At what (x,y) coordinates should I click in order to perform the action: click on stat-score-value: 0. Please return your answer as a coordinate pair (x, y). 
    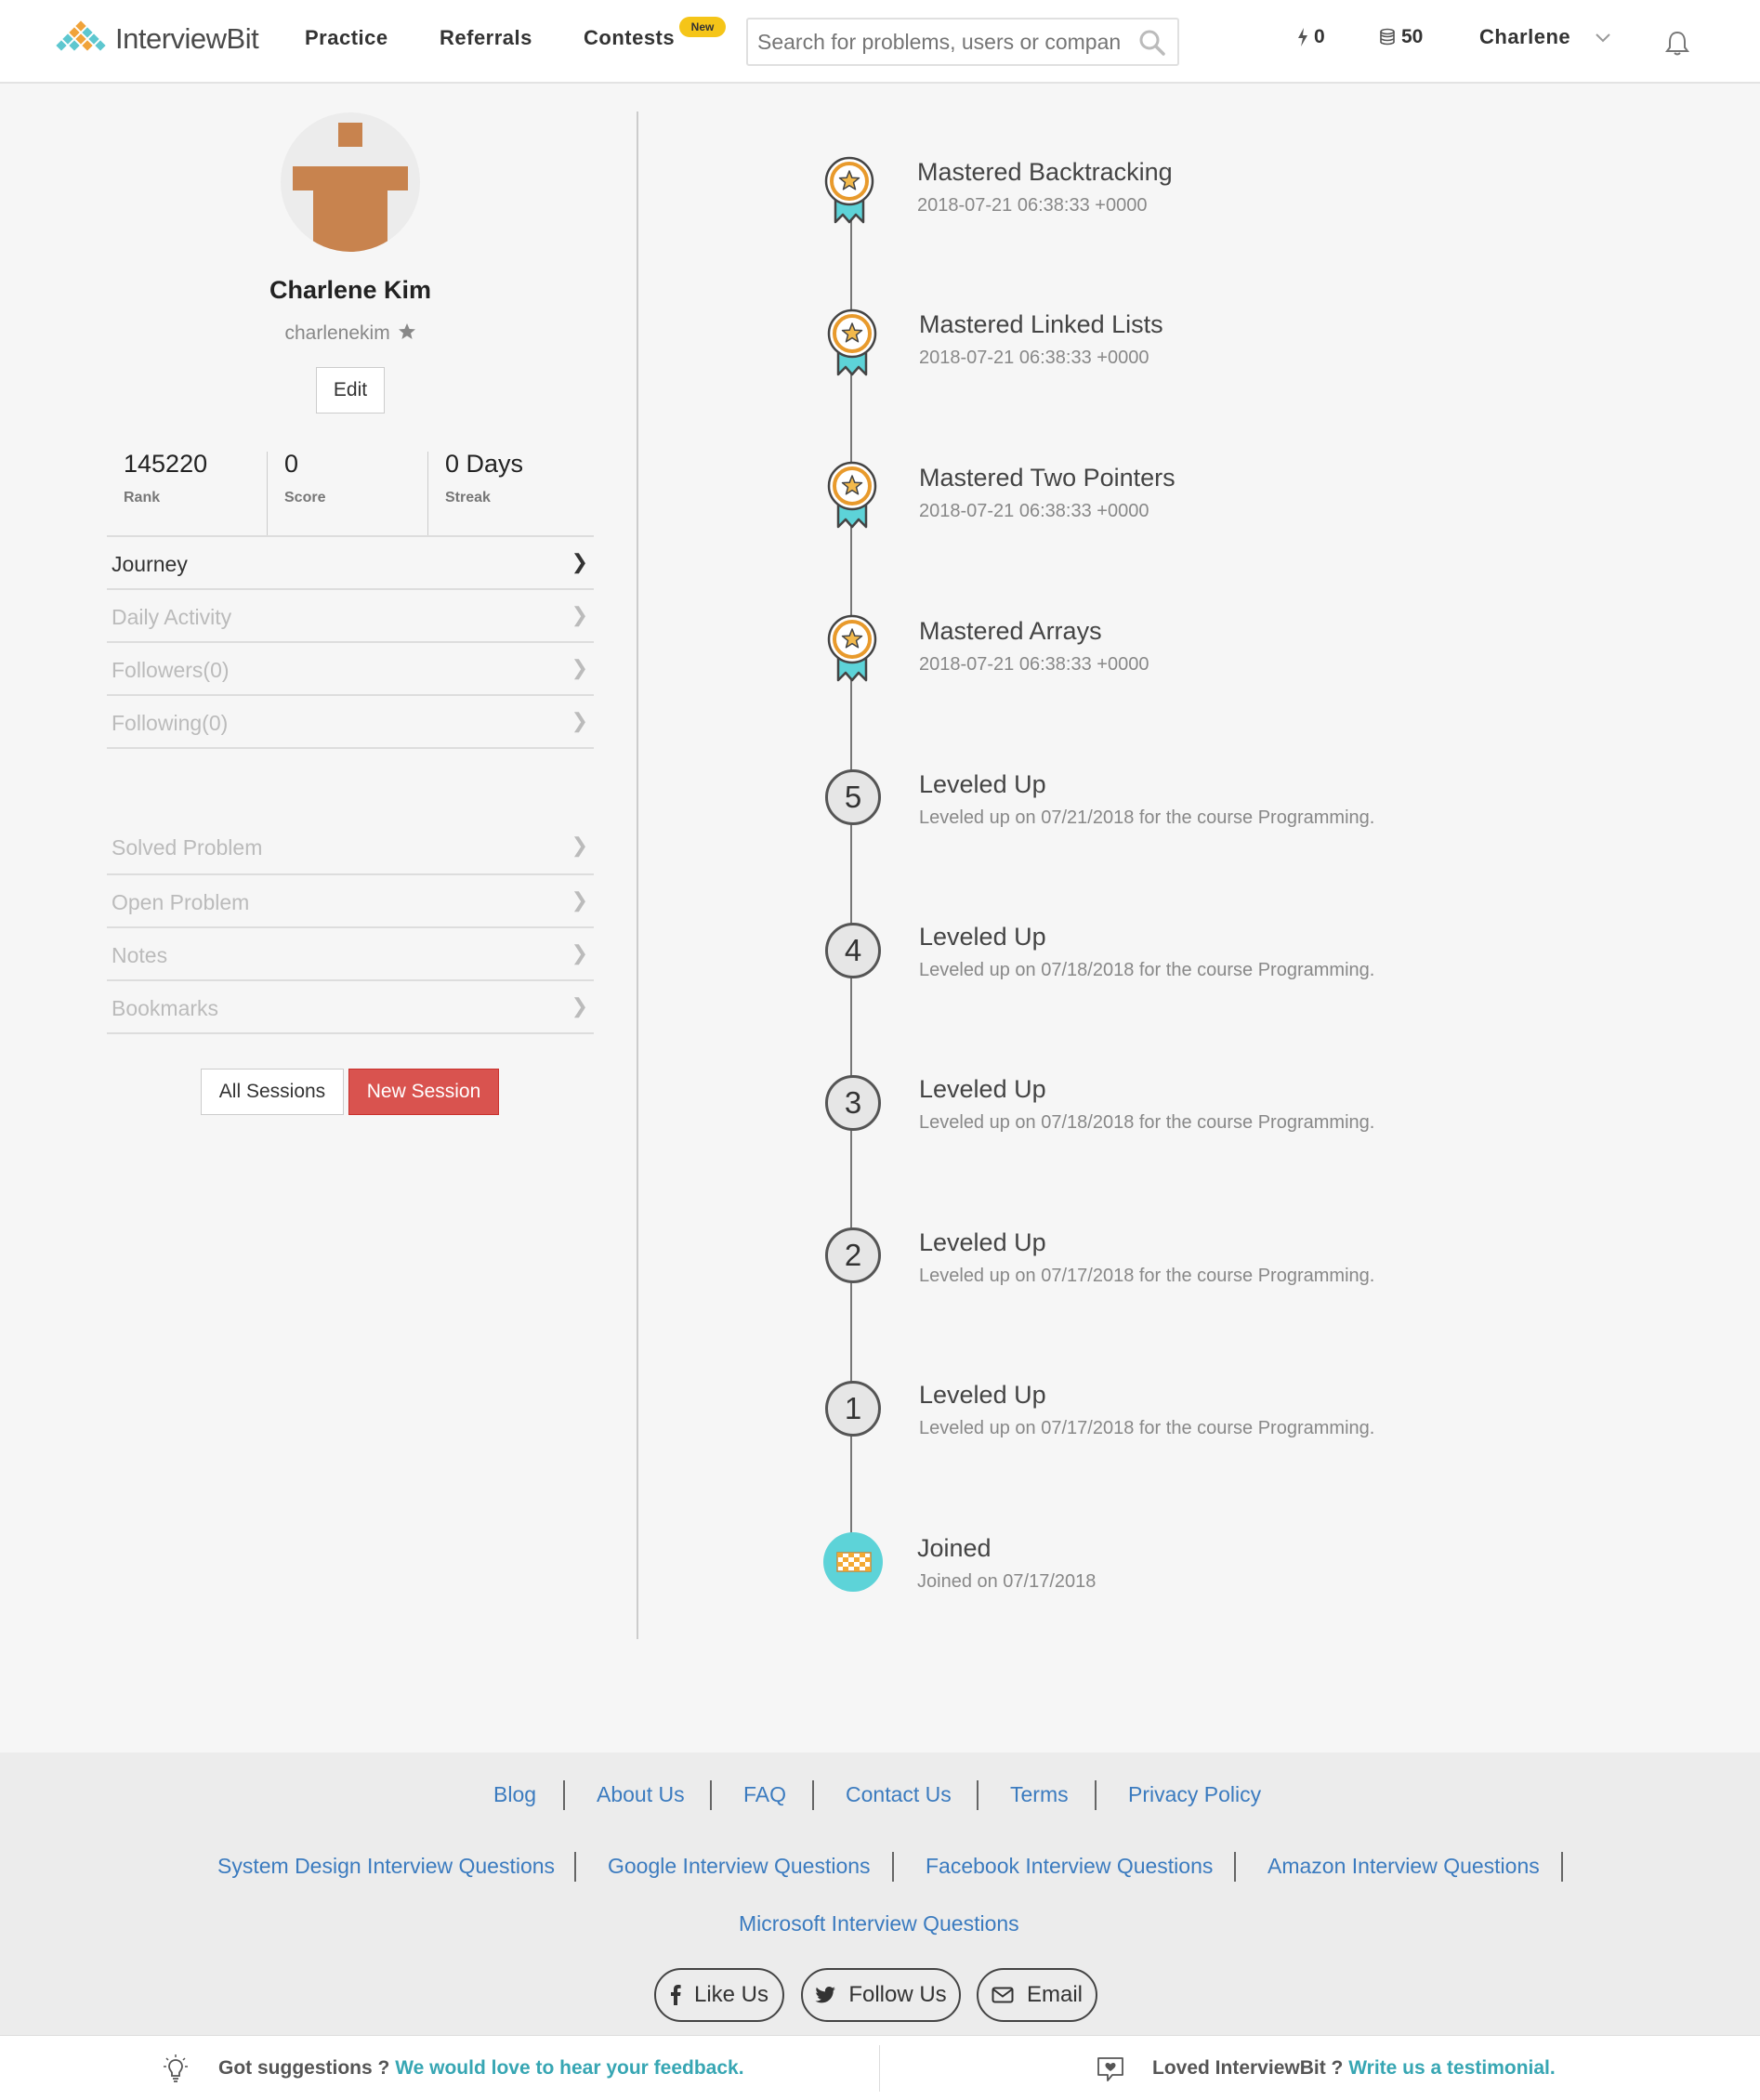
    Looking at the image, I should click on (292, 464).